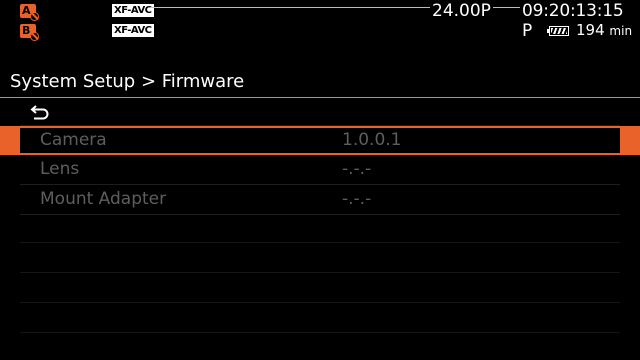 The height and width of the screenshot is (360, 640). I want to click on lens-label: Lens, so click(60, 169).